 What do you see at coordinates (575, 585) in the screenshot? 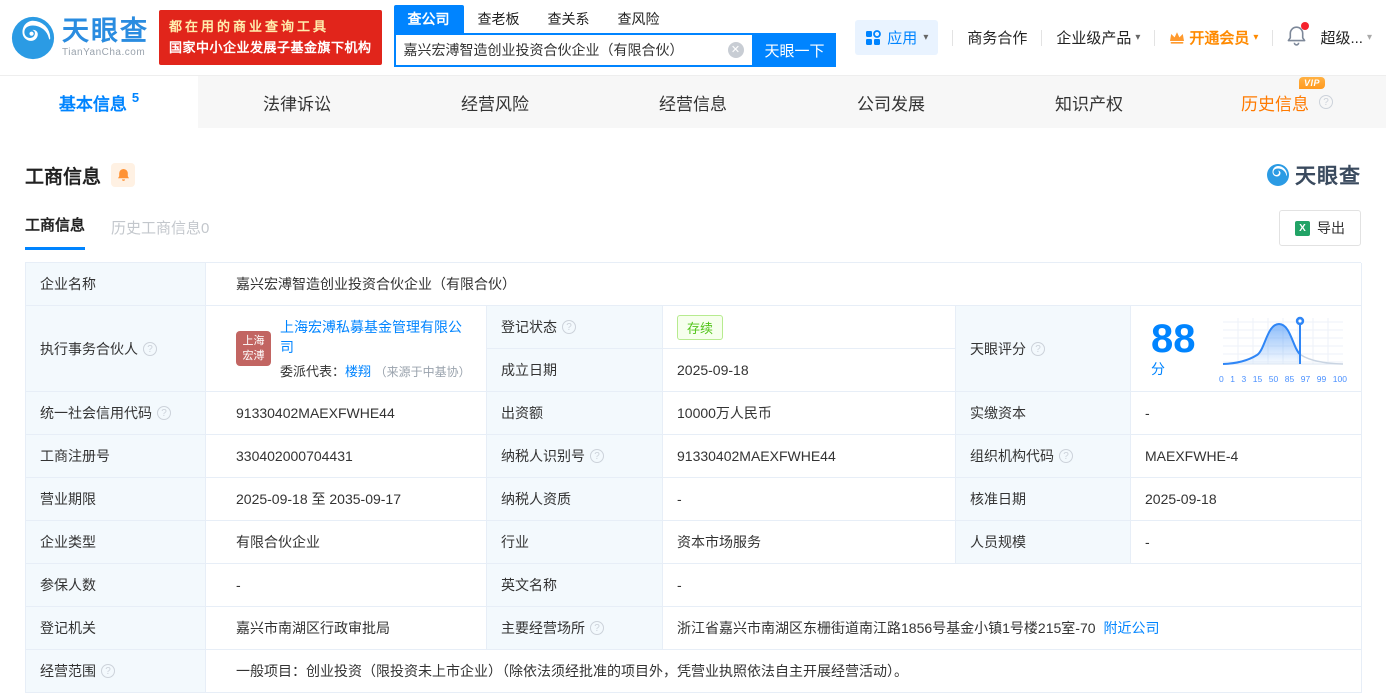
I see `field-label-english-name: 英文名称` at bounding box center [575, 585].